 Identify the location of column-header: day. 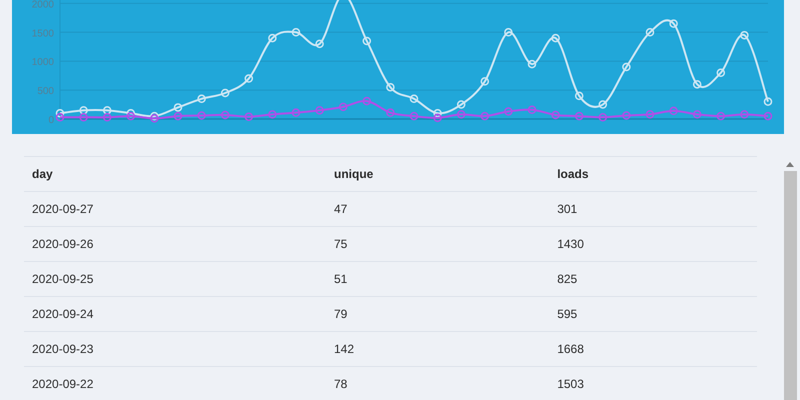
(175, 174).